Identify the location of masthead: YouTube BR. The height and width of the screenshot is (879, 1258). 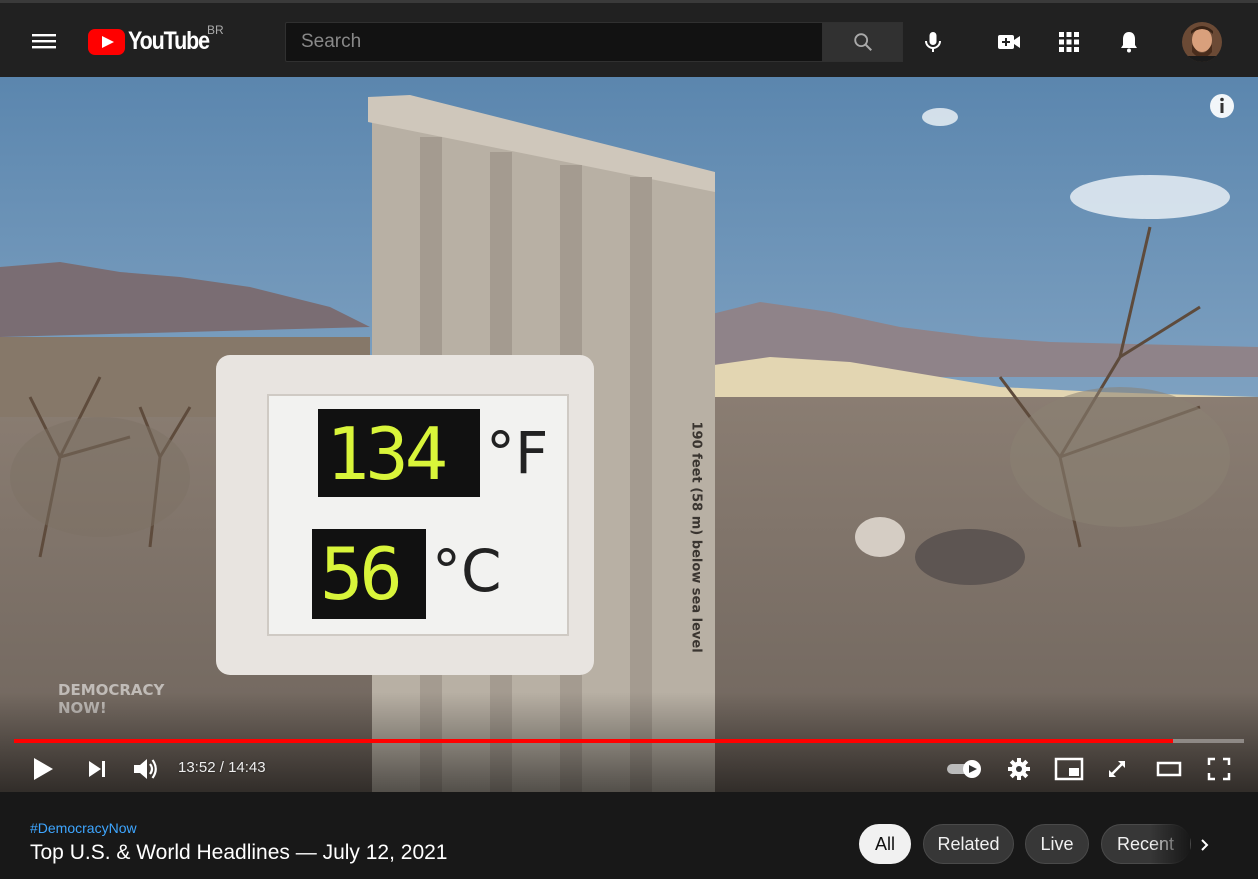
(629, 38).